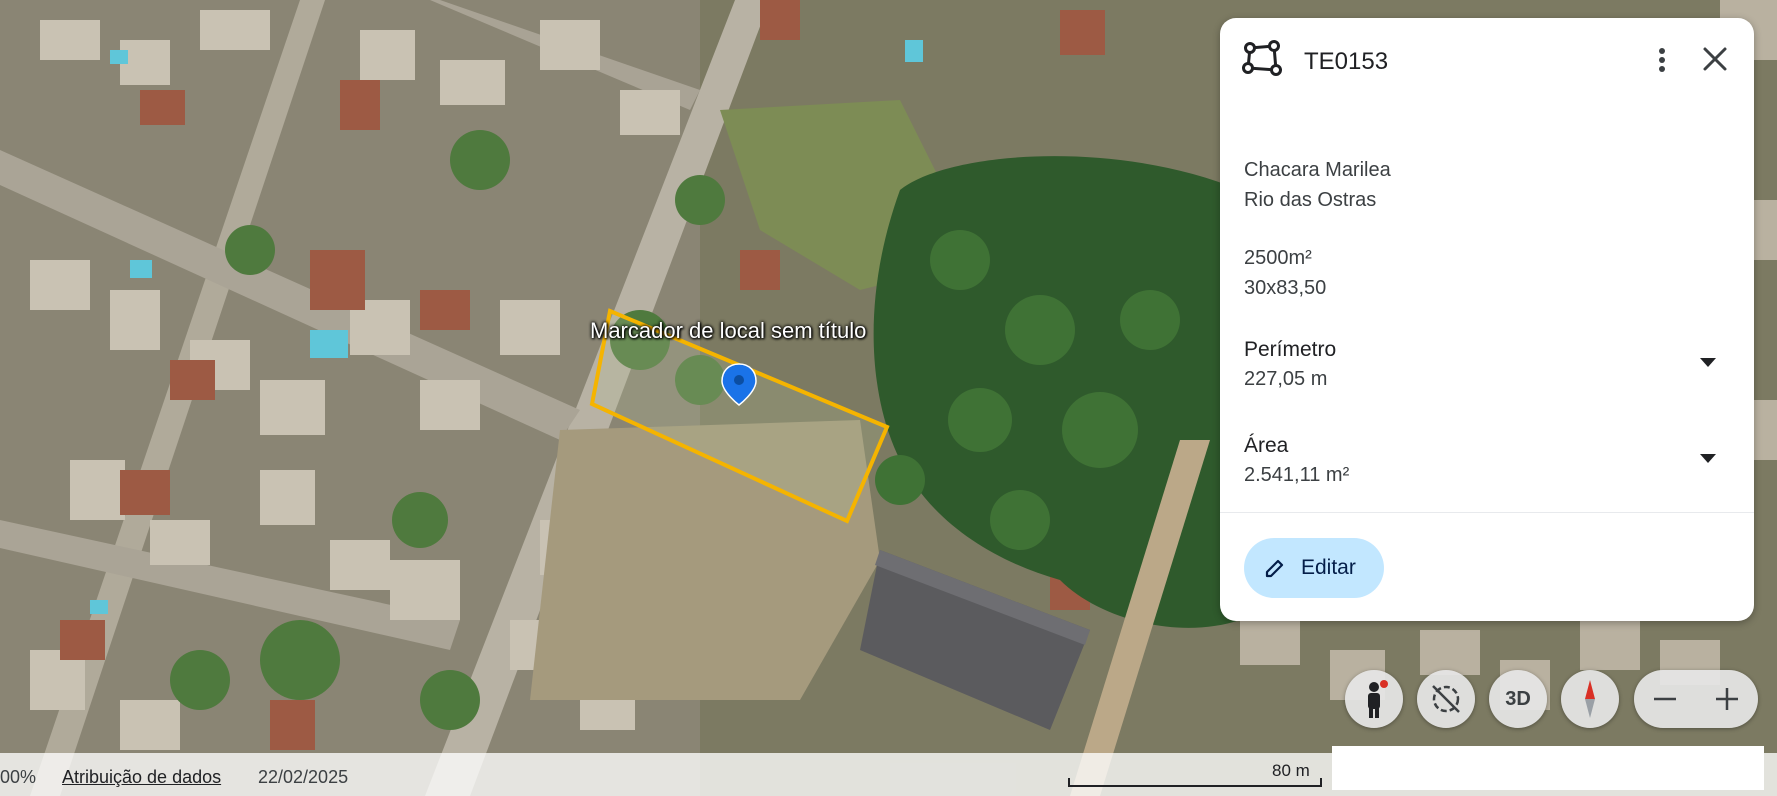 The height and width of the screenshot is (796, 1777). What do you see at coordinates (1195, 782) in the screenshot?
I see `scale-bar` at bounding box center [1195, 782].